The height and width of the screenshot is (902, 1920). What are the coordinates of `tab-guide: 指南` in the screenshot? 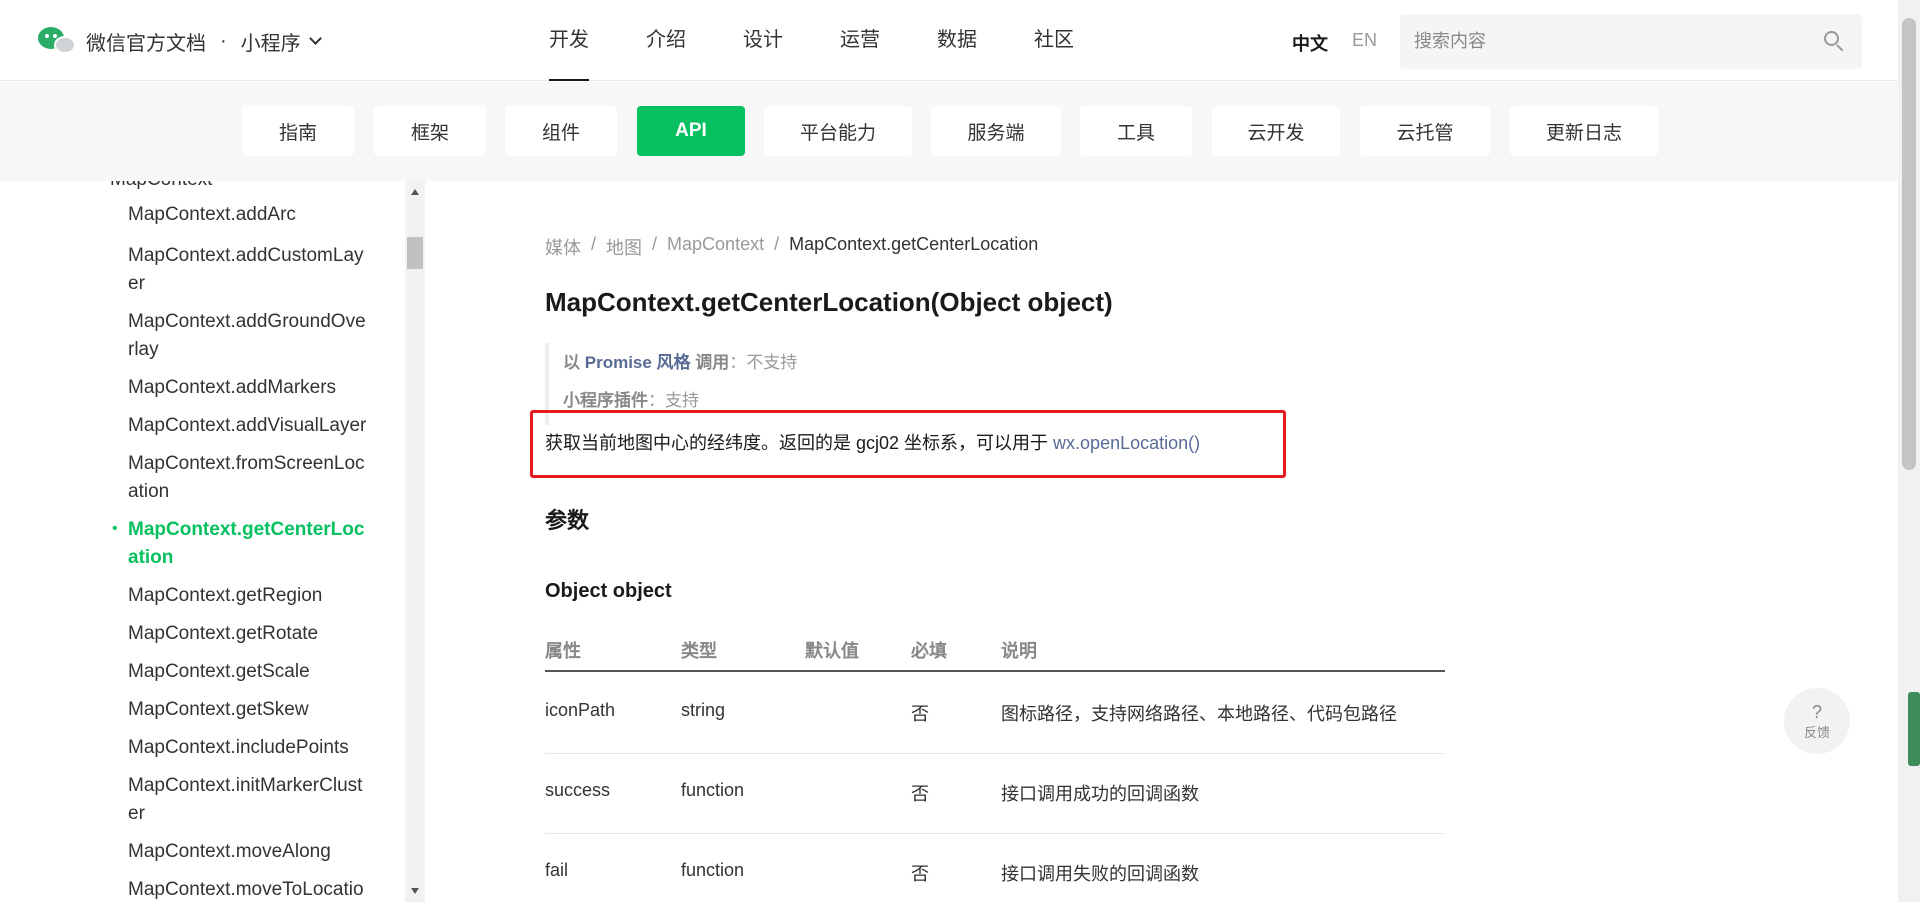 It's located at (298, 131).